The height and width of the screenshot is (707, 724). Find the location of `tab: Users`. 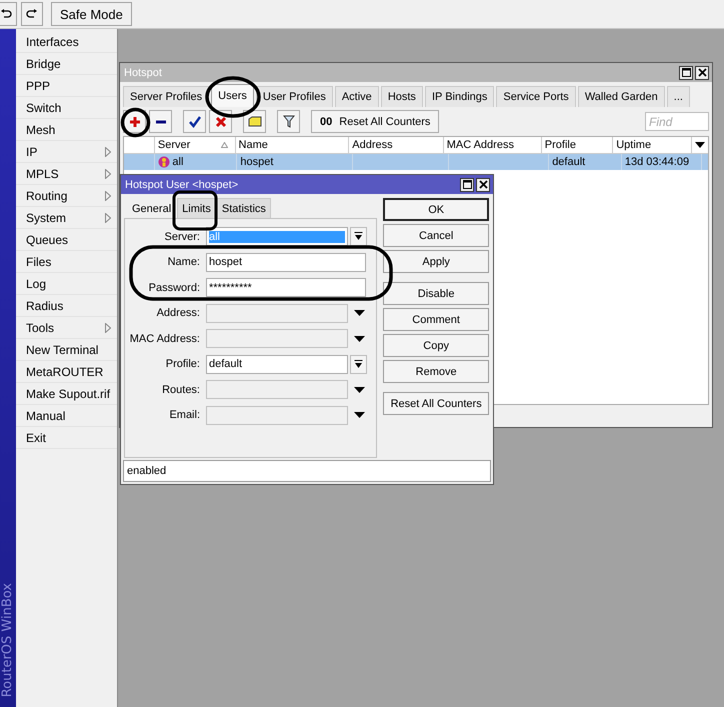

tab: Users is located at coordinates (232, 95).